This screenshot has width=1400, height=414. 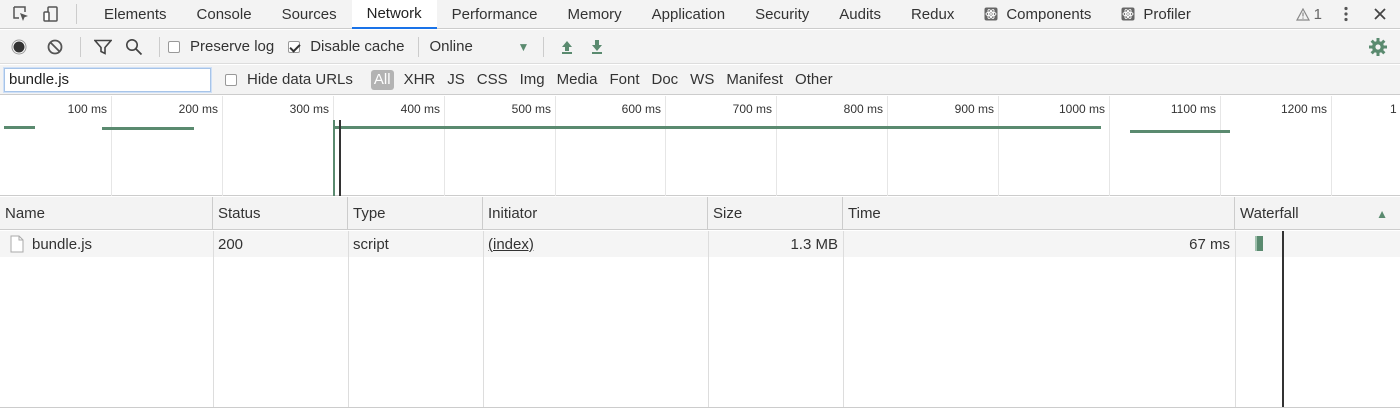 I want to click on column-header-initiator: Initiator, so click(x=595, y=213).